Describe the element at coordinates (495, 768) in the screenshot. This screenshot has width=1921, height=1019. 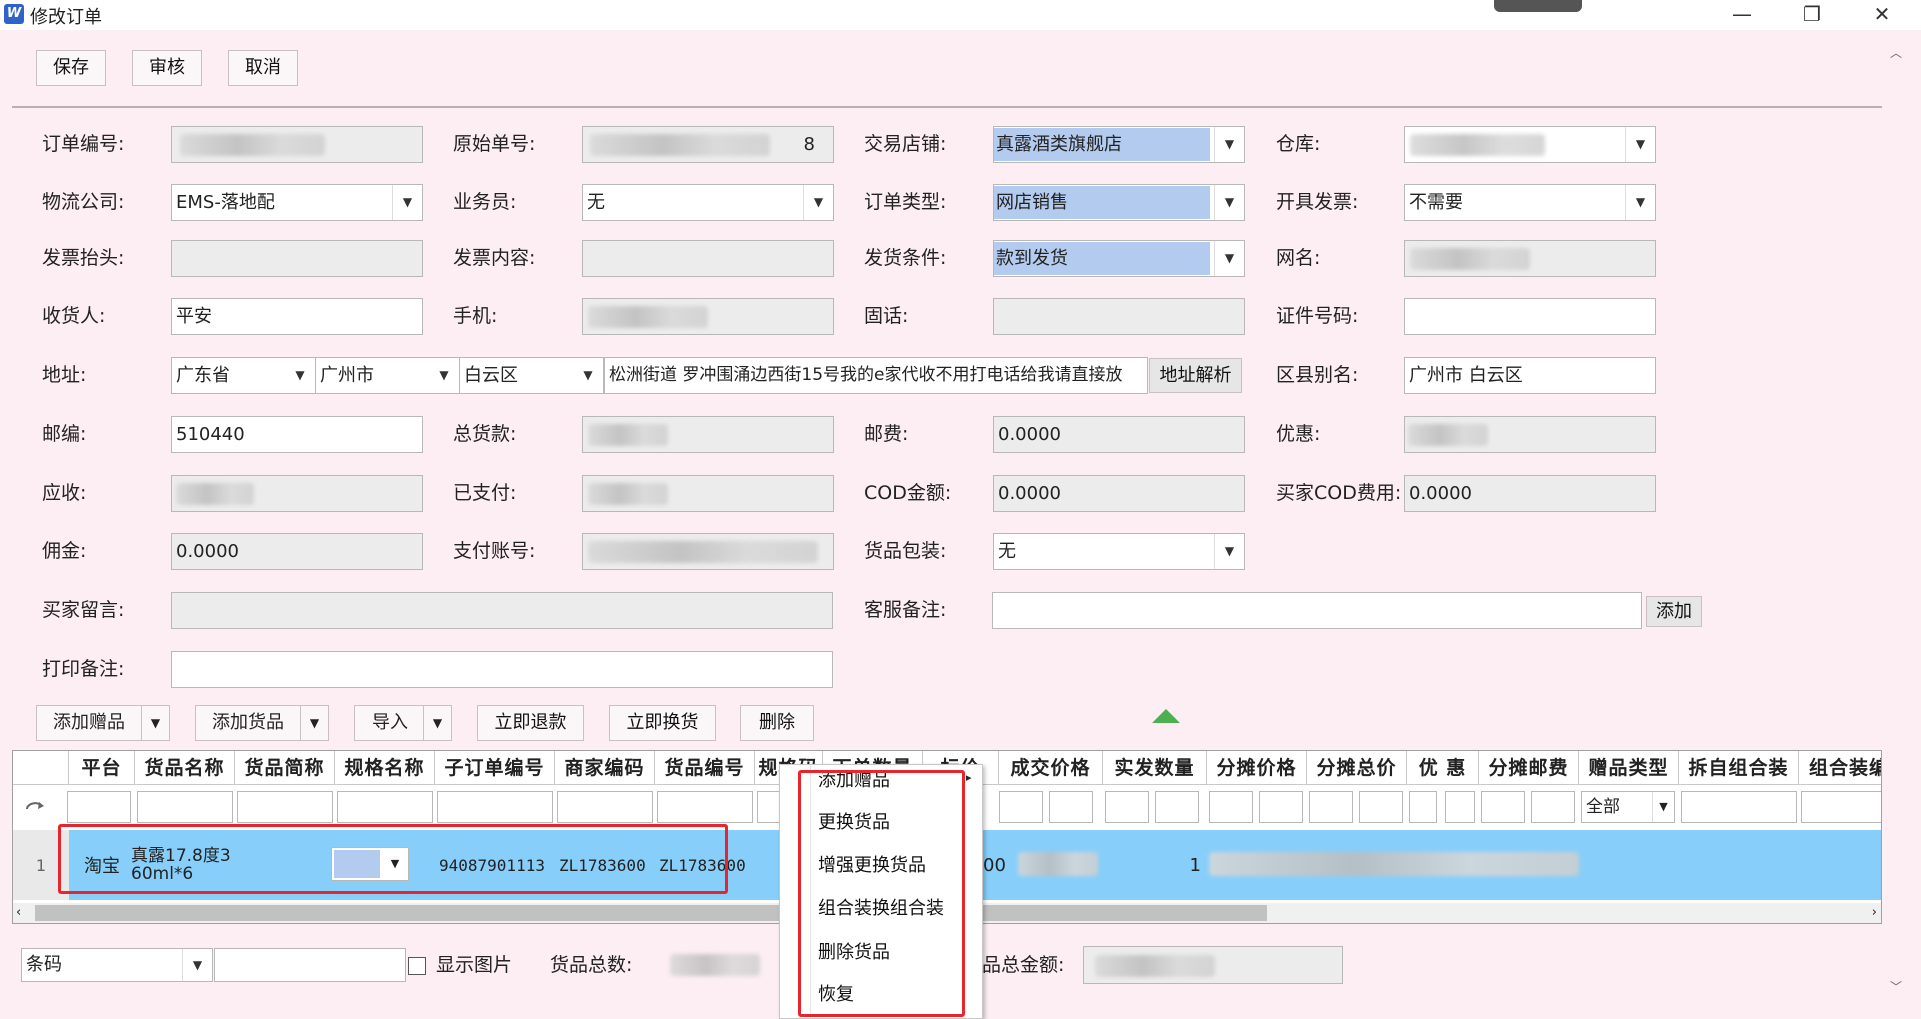
I see `column-header: 子订单编号` at that location.